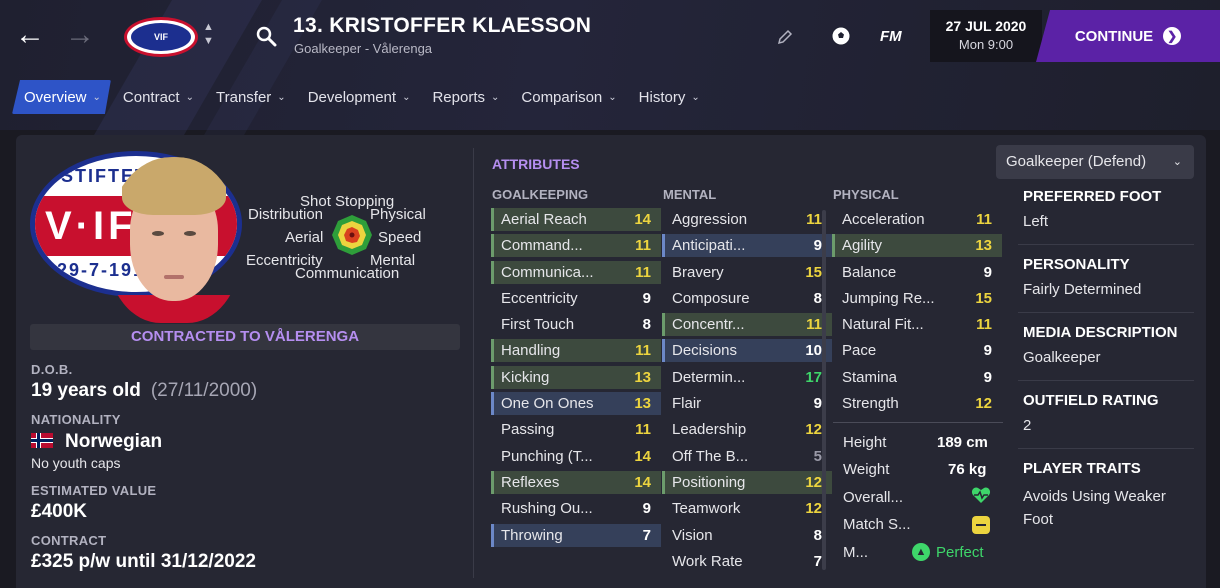 The image size is (1220, 588). What do you see at coordinates (30, 36) in the screenshot?
I see `back-arrow-icon: ←` at bounding box center [30, 36].